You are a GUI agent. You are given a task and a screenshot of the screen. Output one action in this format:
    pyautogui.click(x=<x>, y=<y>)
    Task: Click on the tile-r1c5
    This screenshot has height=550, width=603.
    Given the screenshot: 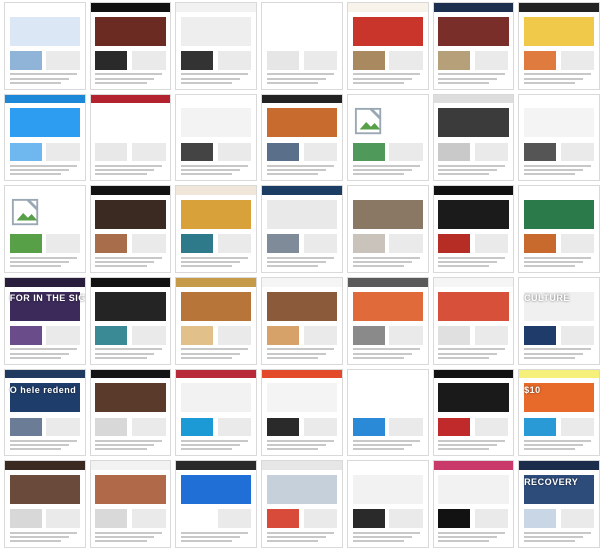 What is the action you would take?
    pyautogui.click(x=387, y=46)
    